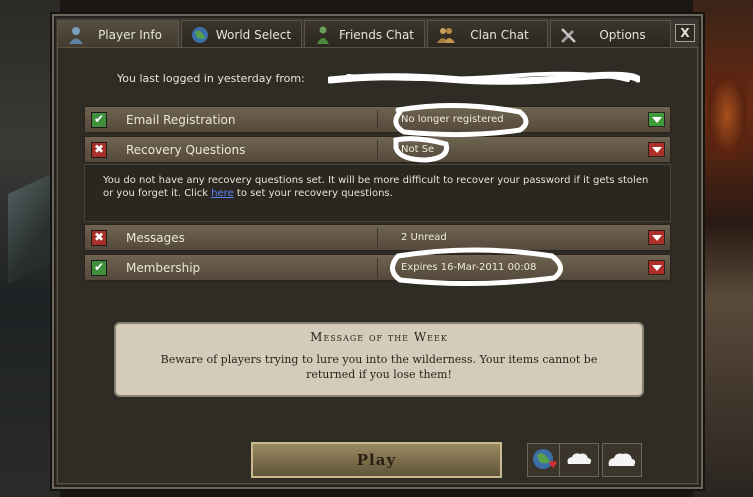 The height and width of the screenshot is (497, 753). I want to click on tab-label: Player Info, so click(130, 35).